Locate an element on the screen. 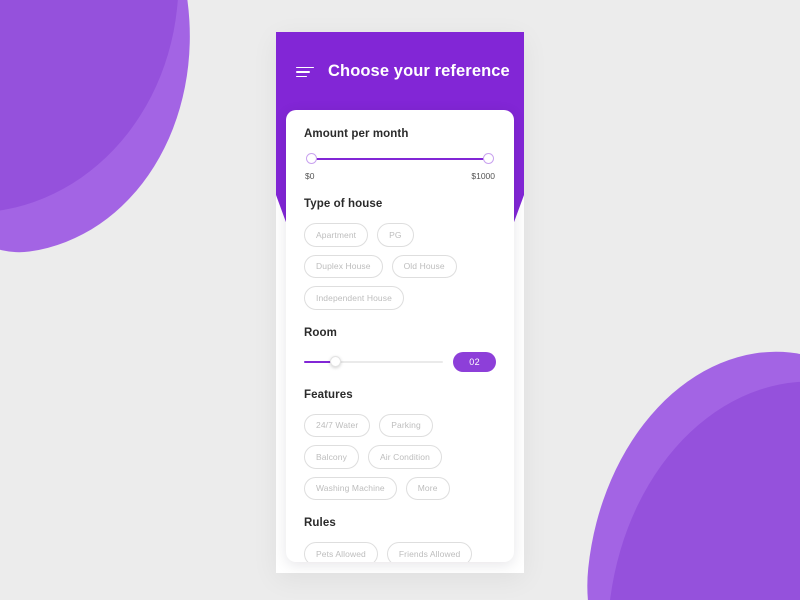 The image size is (800, 600). amount-range-track is located at coordinates (400, 159).